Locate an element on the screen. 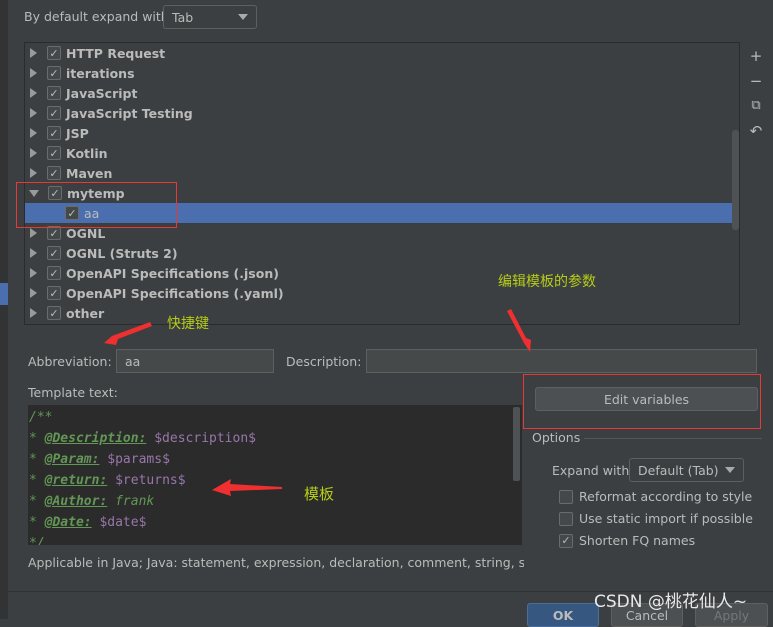 The image size is (773, 627). arrow-to-description is located at coordinates (519, 330).